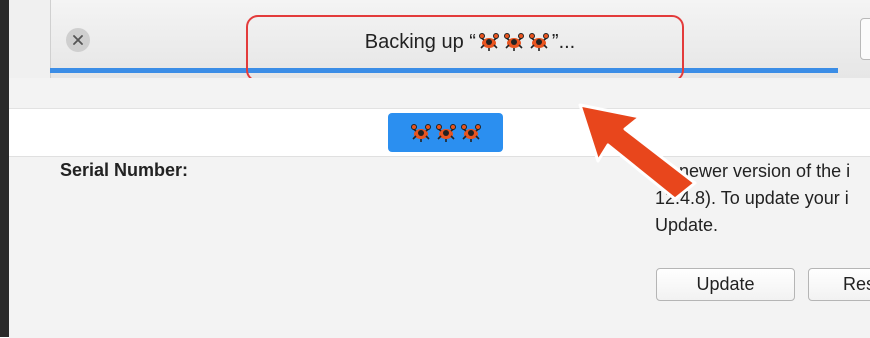  I want to click on serial-number-label: Serial Number:, so click(124, 170).